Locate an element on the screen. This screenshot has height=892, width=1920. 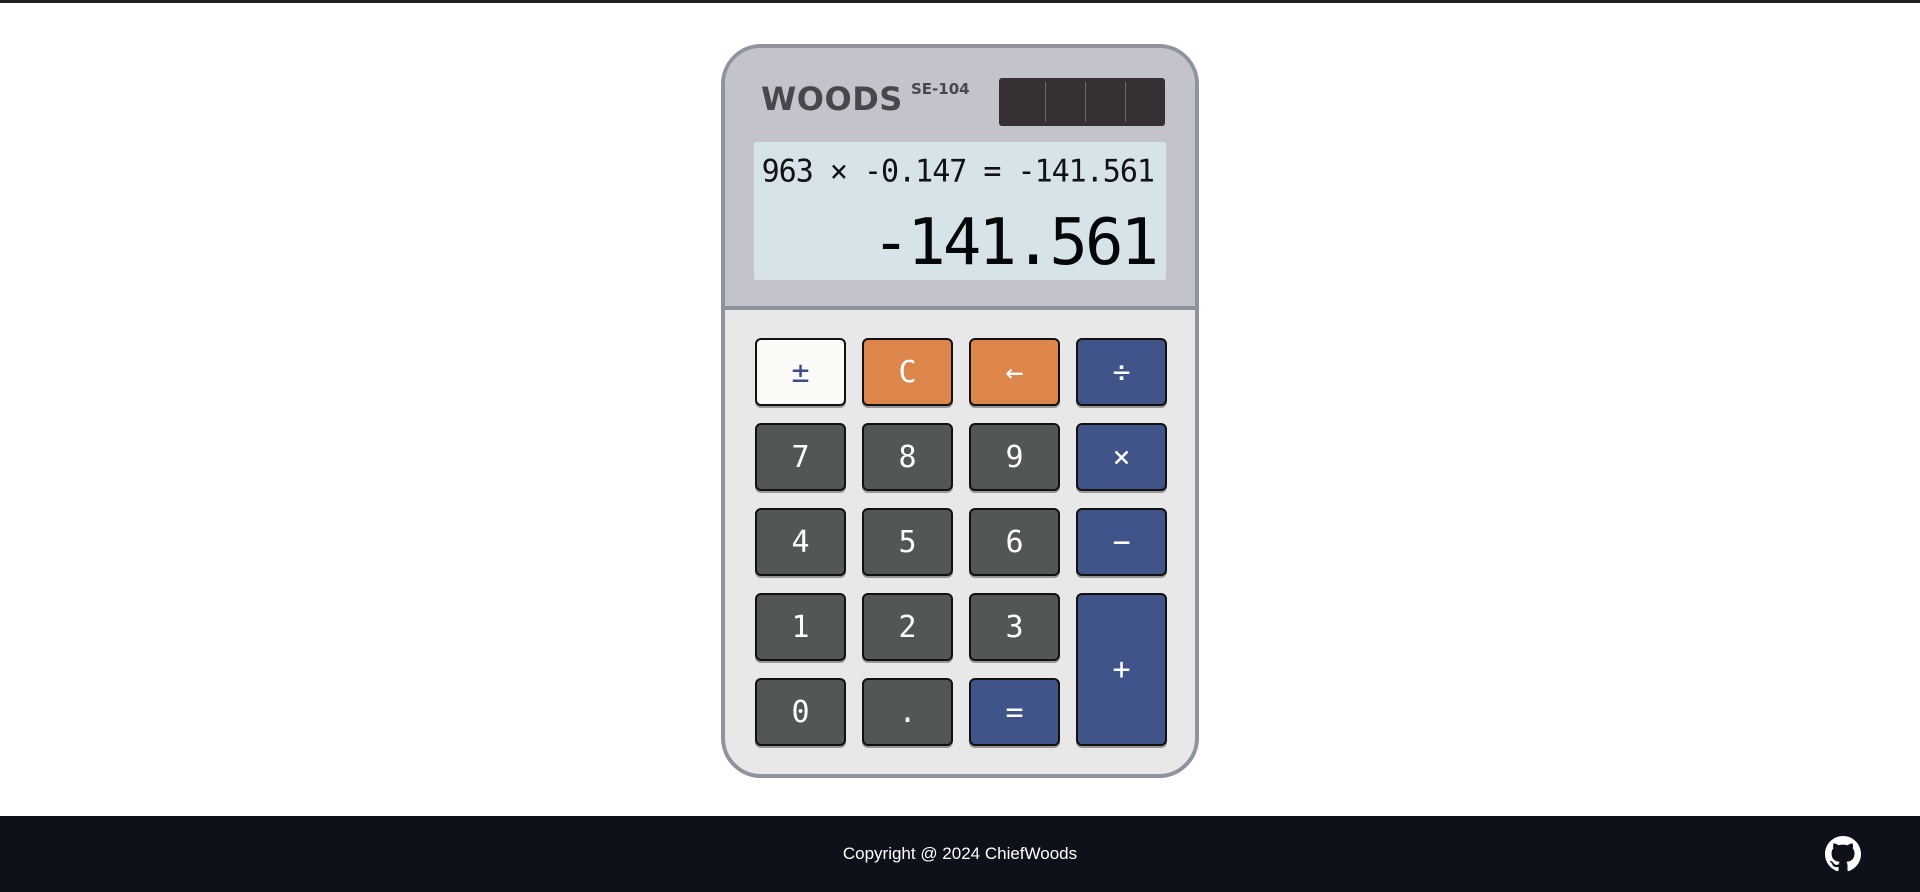
github-link is located at coordinates (1843, 854).